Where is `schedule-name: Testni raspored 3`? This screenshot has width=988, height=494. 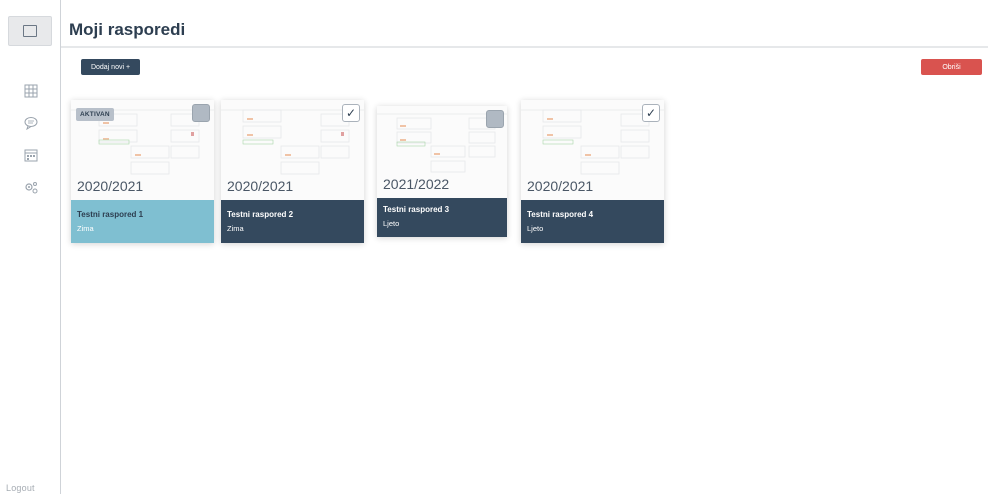 schedule-name: Testni raspored 3 is located at coordinates (416, 209).